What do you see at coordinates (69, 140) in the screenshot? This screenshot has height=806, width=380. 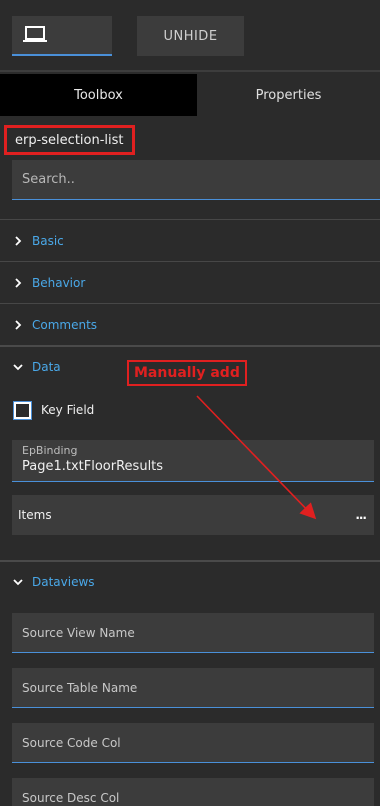 I see `component-name: erp-selection-list` at bounding box center [69, 140].